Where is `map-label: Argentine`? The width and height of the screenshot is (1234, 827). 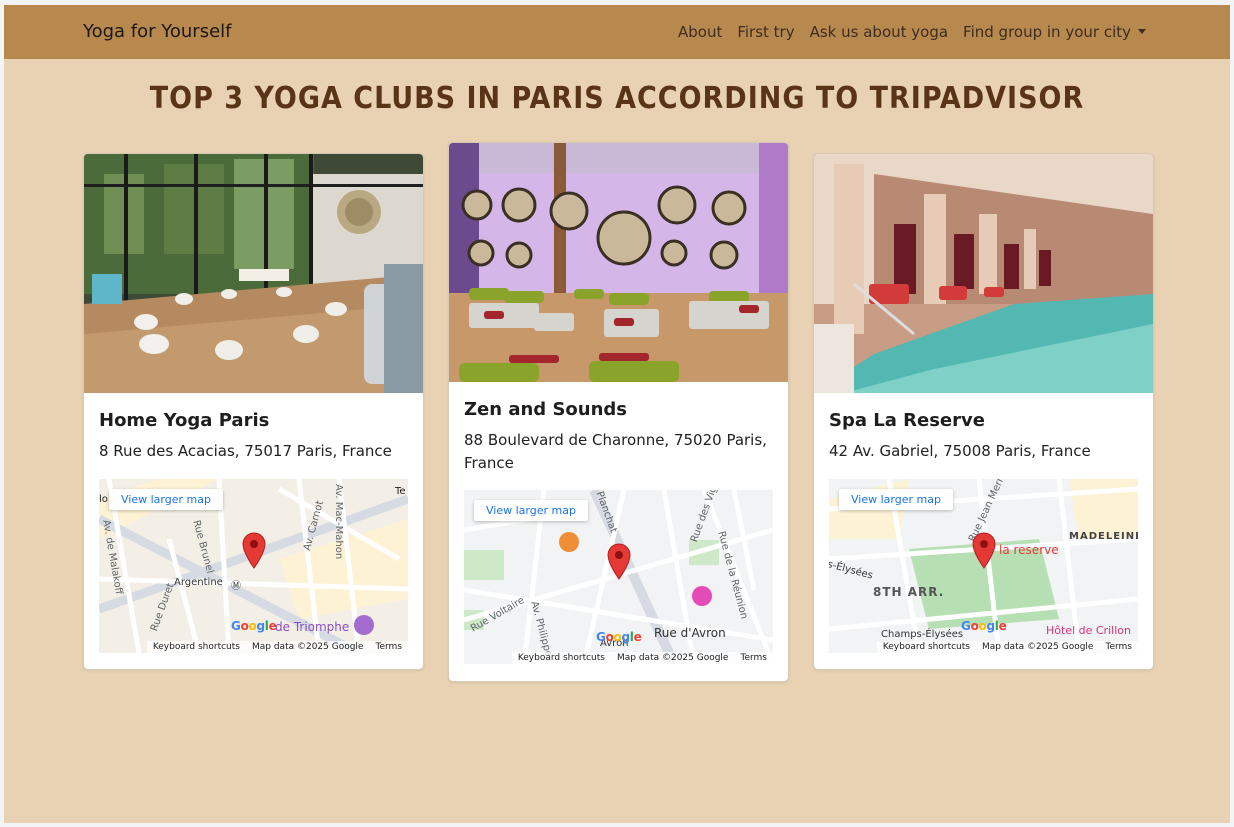
map-label: Argentine is located at coordinates (198, 582).